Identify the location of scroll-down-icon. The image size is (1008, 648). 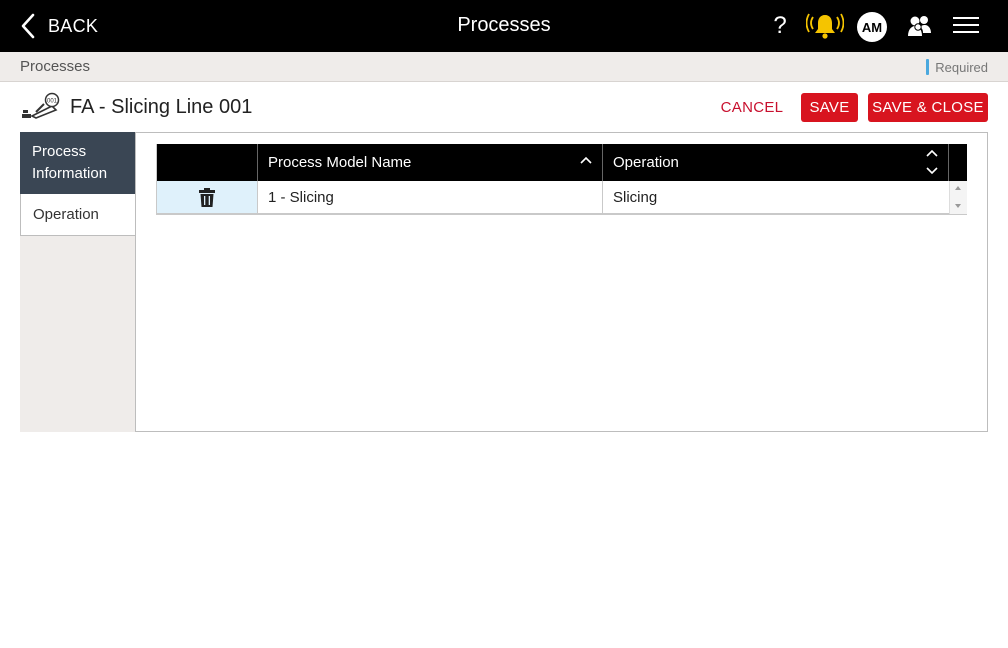
(958, 206).